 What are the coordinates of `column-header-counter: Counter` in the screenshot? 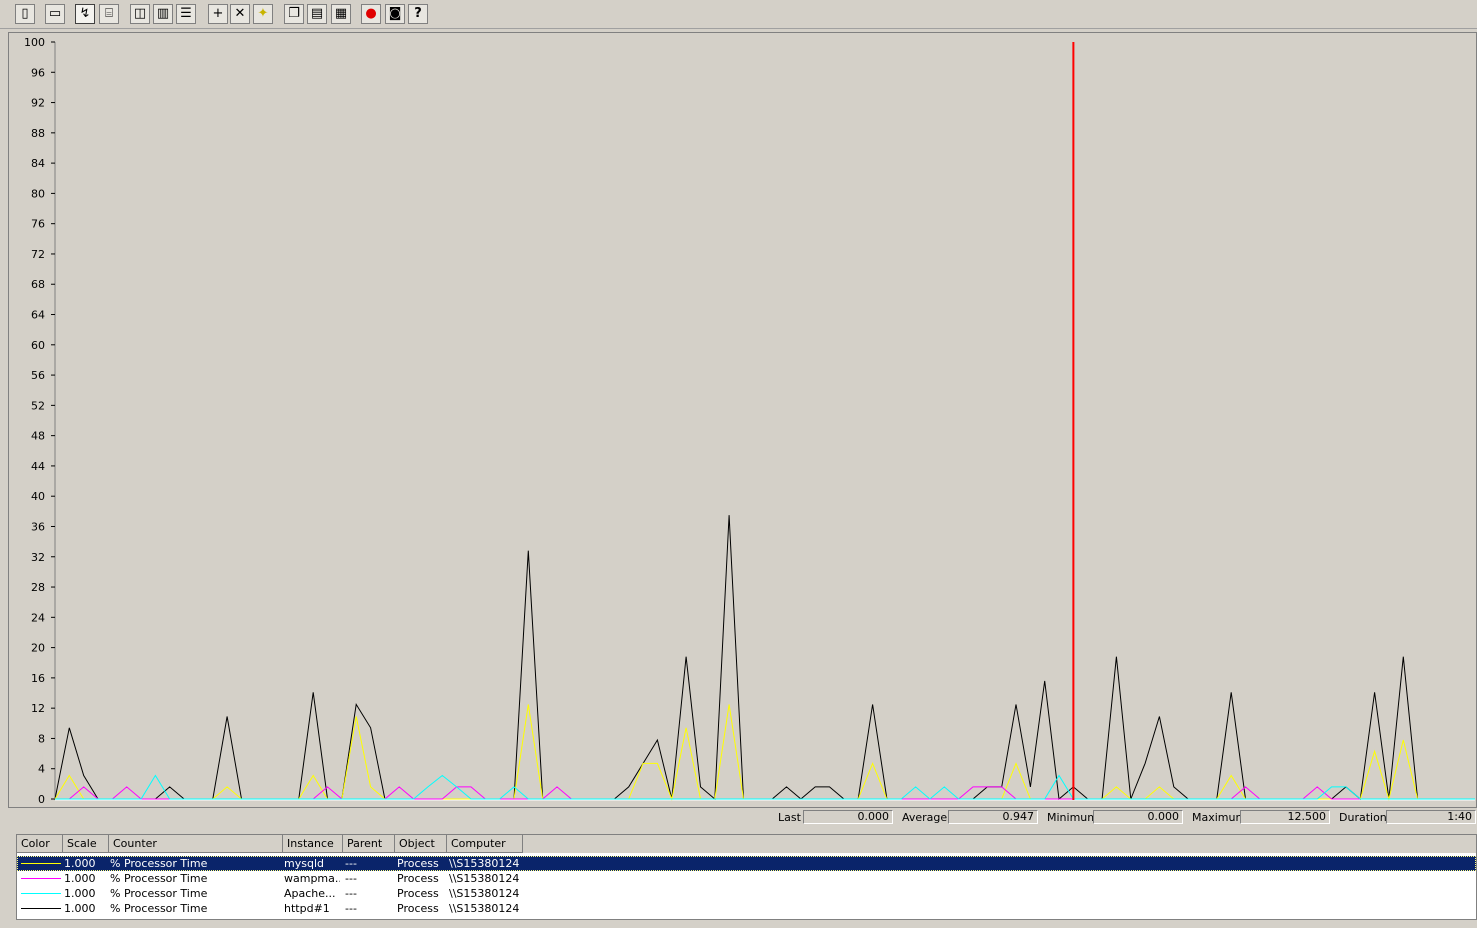 It's located at (196, 844).